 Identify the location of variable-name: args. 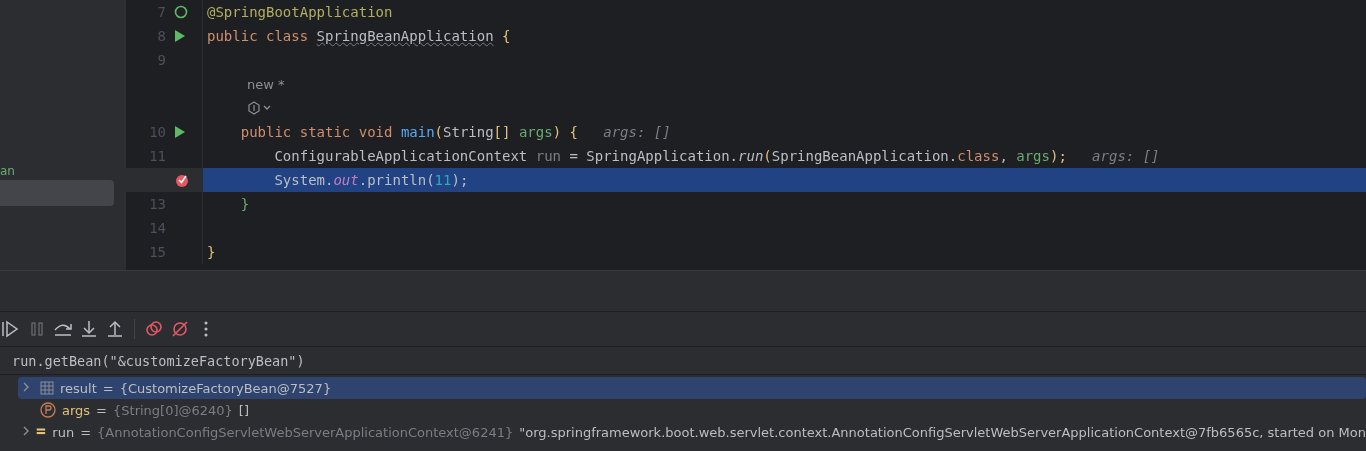
(76, 410).